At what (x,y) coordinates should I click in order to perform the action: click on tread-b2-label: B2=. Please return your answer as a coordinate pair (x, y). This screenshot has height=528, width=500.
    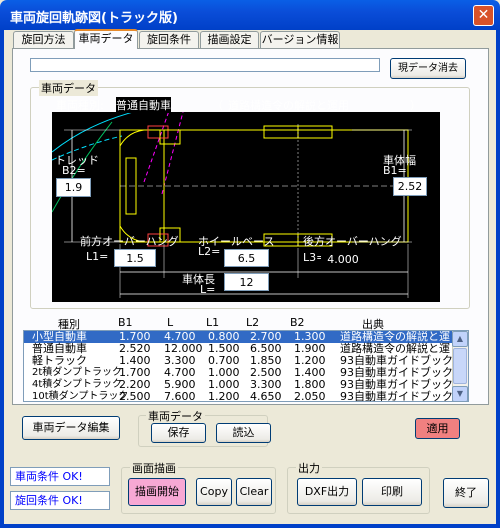
    Looking at the image, I should click on (74, 170).